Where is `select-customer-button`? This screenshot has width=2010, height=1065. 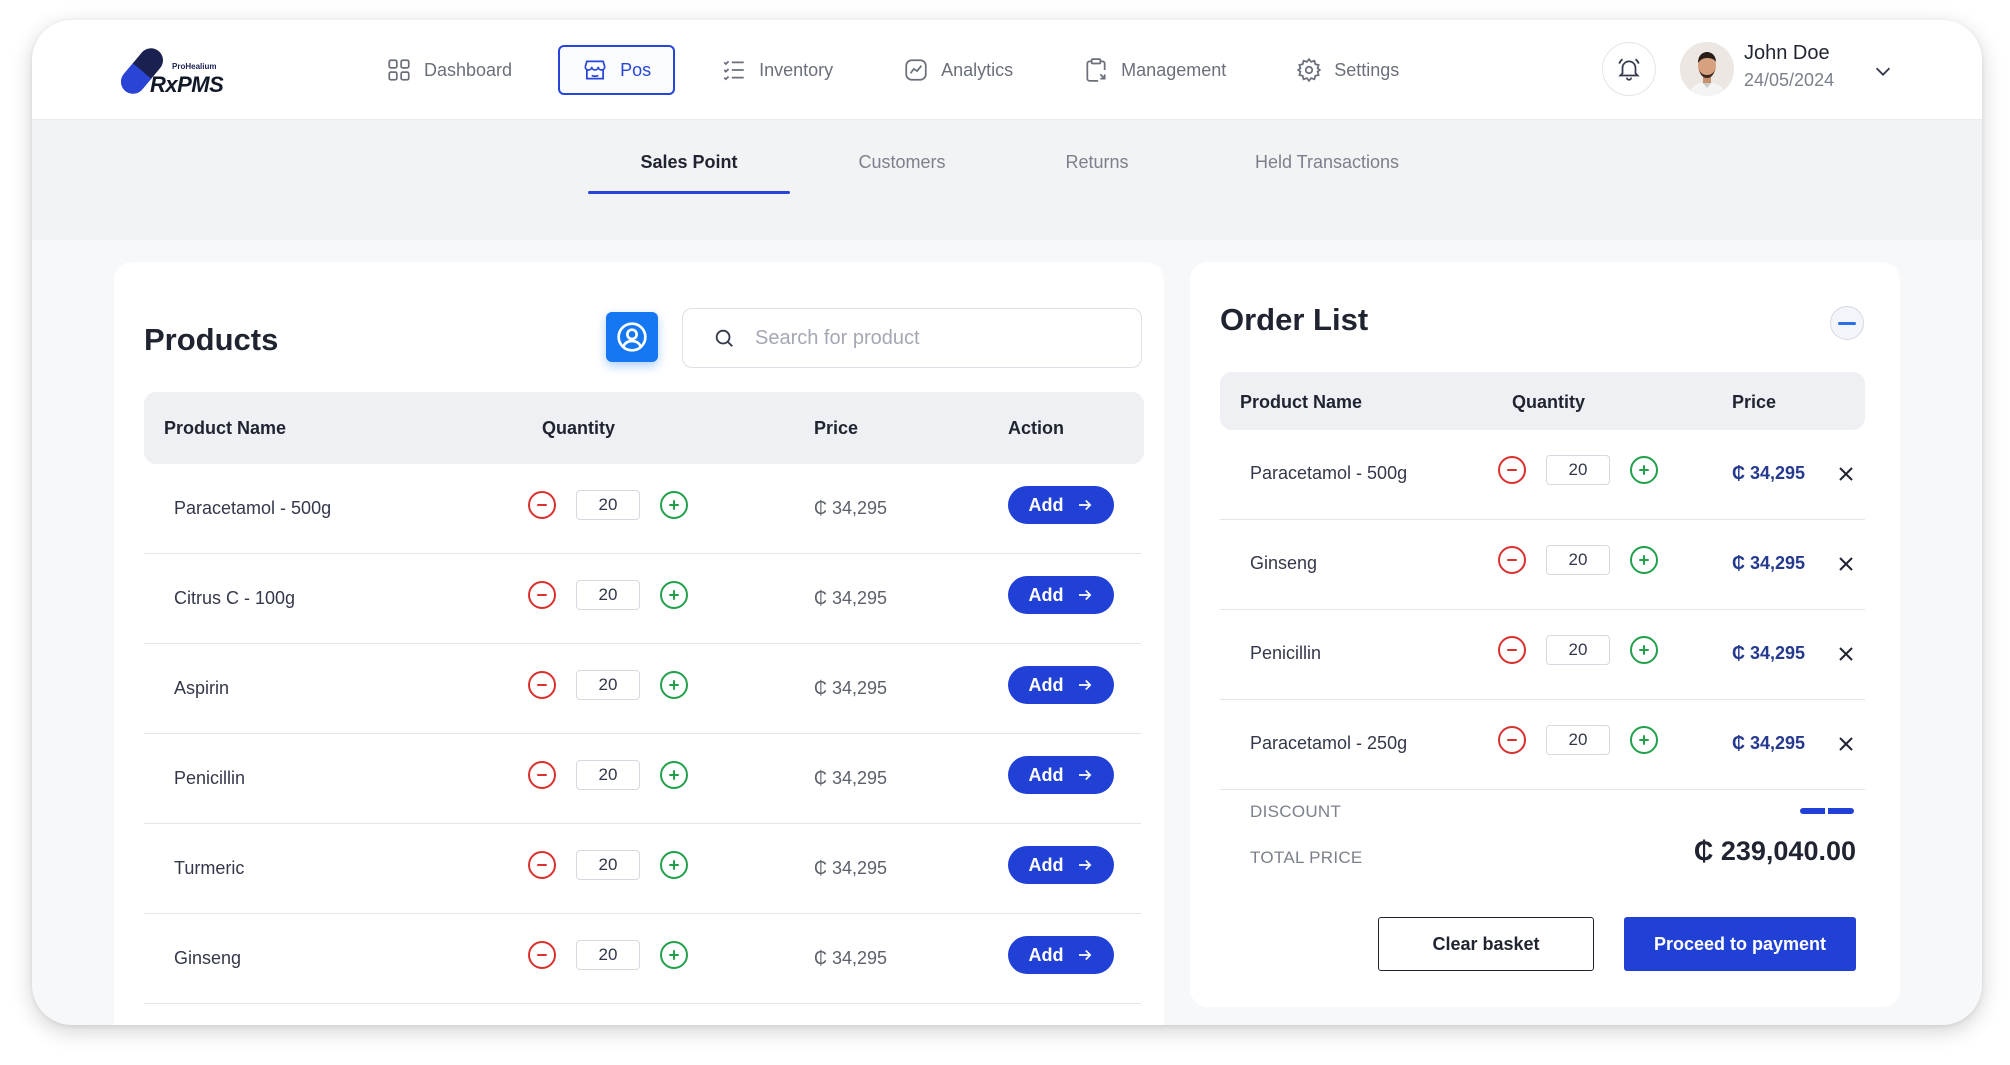 select-customer-button is located at coordinates (632, 337).